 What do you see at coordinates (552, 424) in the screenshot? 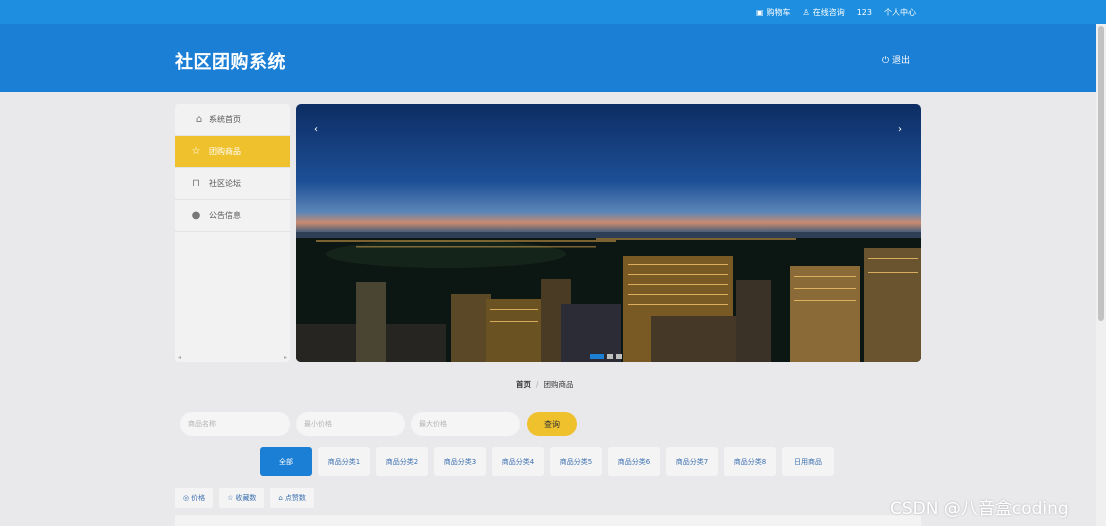
I see `search-button: 查询` at bounding box center [552, 424].